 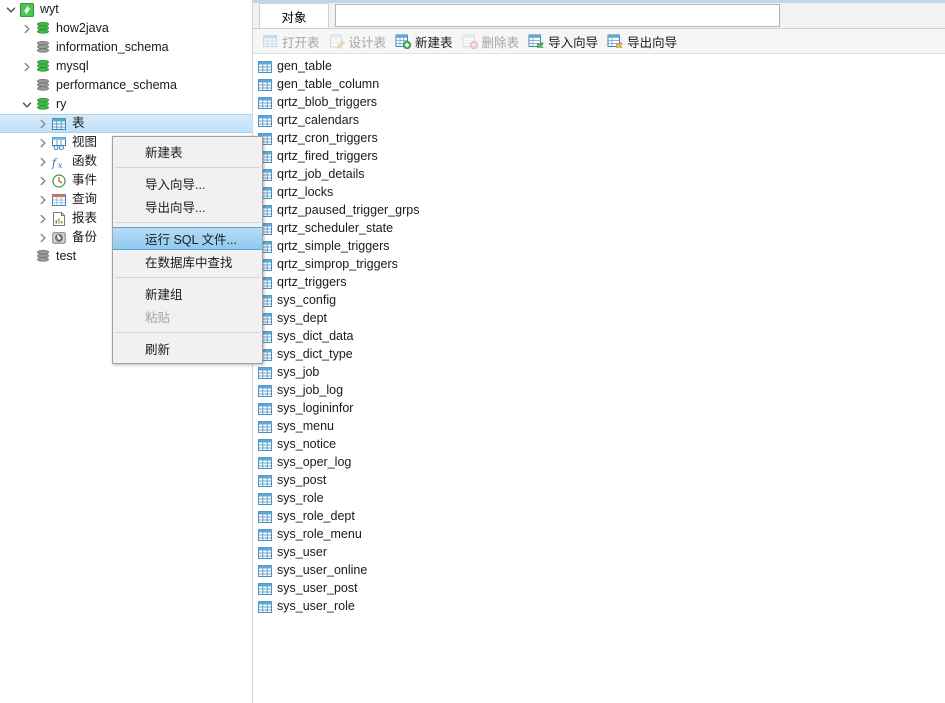 What do you see at coordinates (599, 211) in the screenshot?
I see `table-list-item: qrtz_paused_trigger_grps` at bounding box center [599, 211].